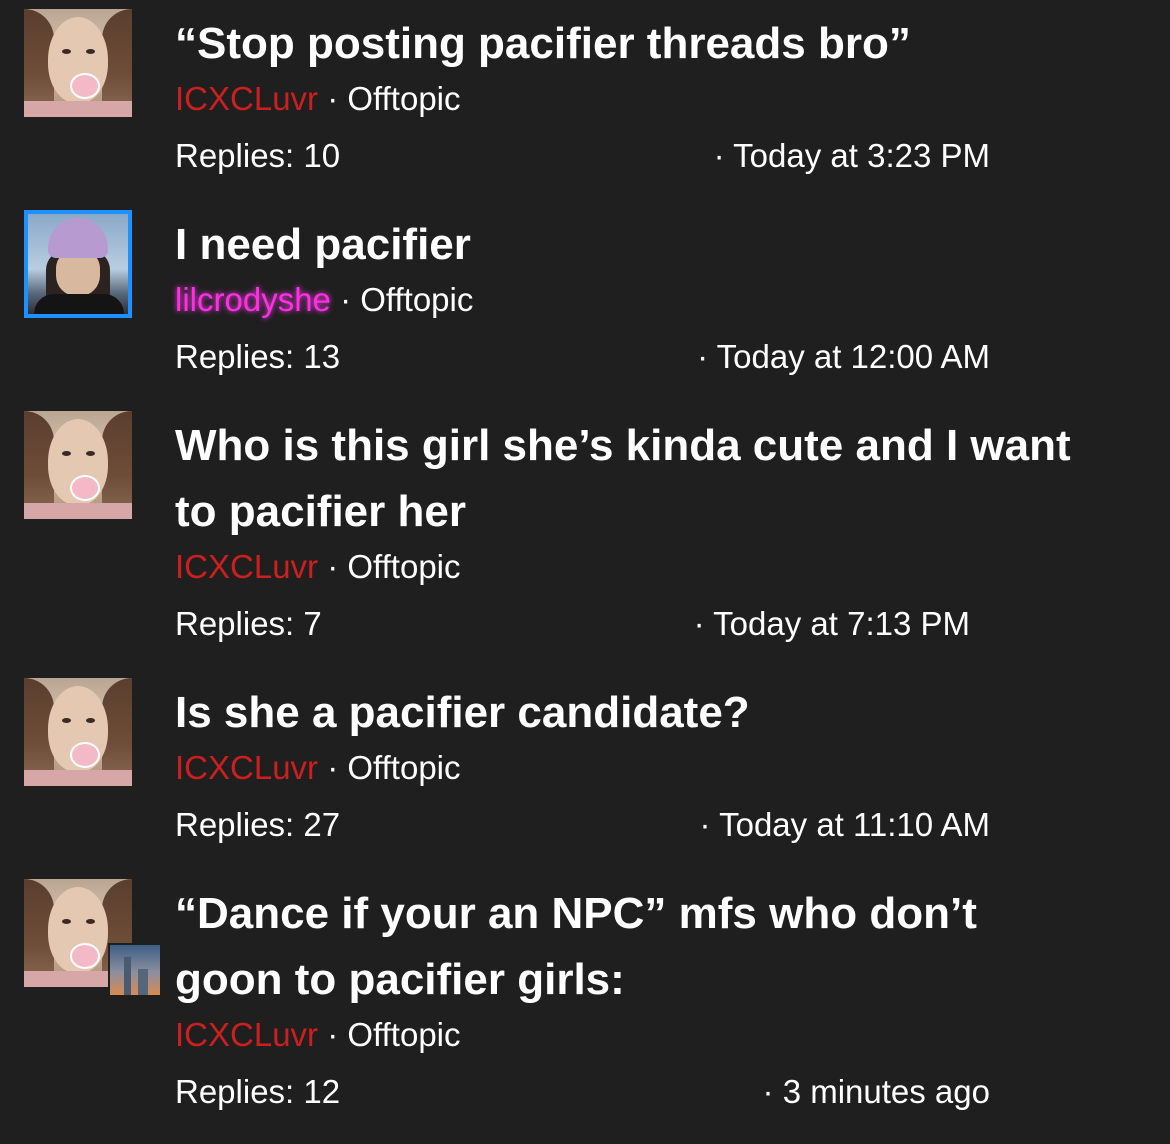 Image resolution: width=1170 pixels, height=1144 pixels. I want to click on thread-timestamp: · 3 minutes ago, so click(876, 1091).